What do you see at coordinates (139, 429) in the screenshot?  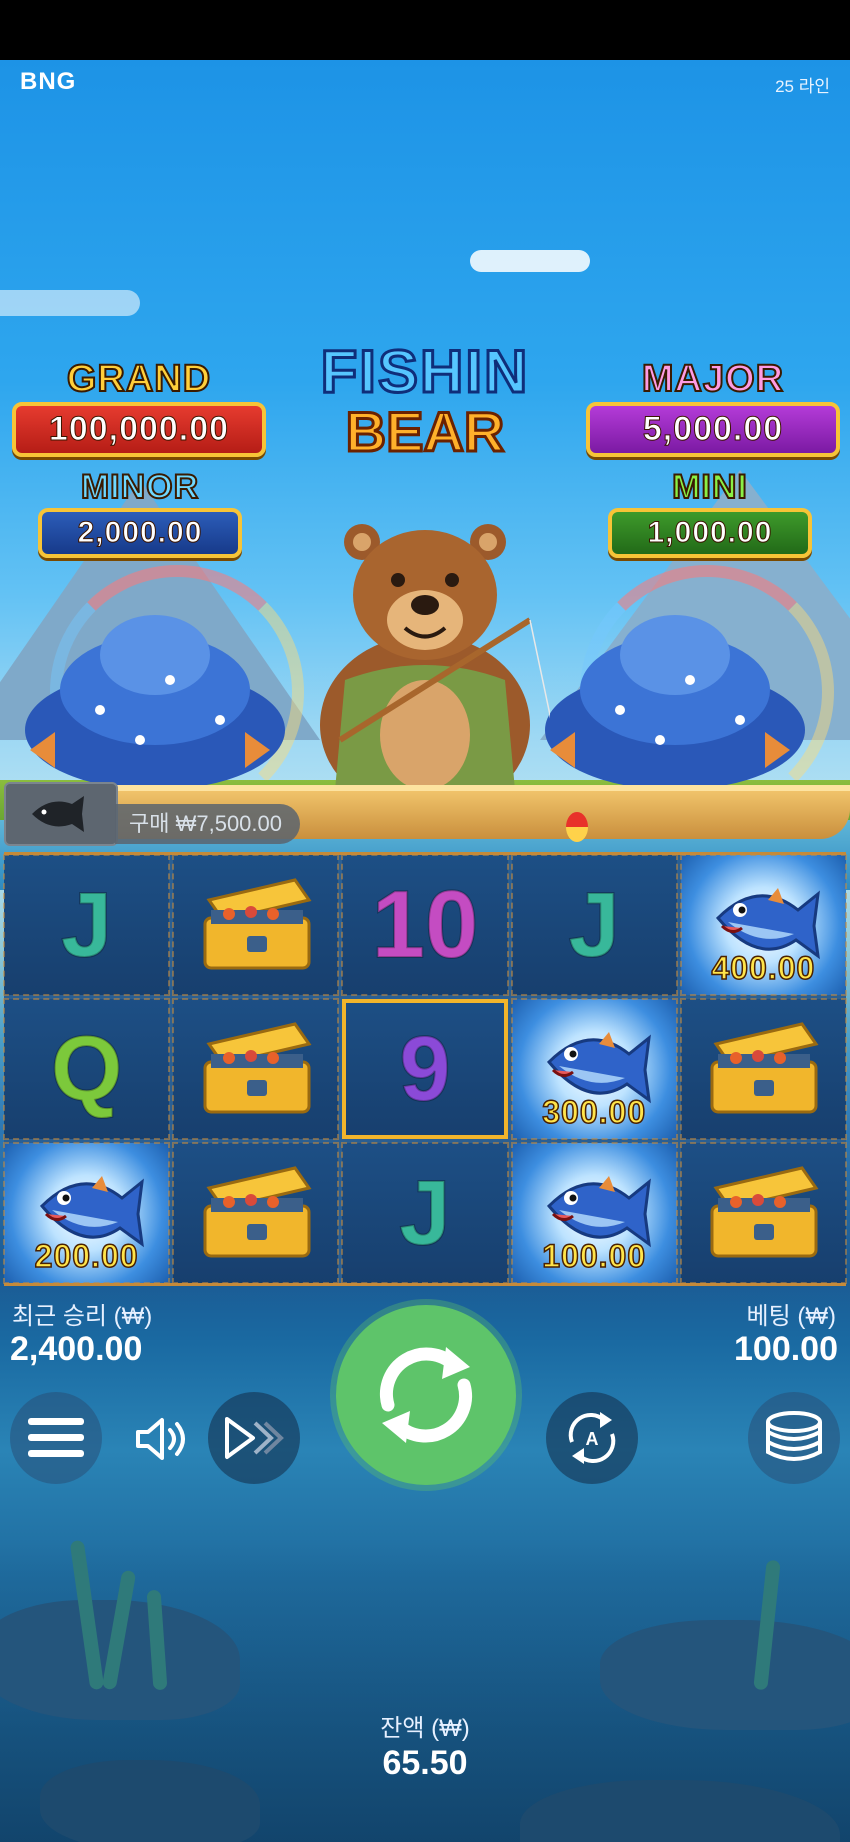 I see `jackpot-grand-value: 100,000.00` at bounding box center [139, 429].